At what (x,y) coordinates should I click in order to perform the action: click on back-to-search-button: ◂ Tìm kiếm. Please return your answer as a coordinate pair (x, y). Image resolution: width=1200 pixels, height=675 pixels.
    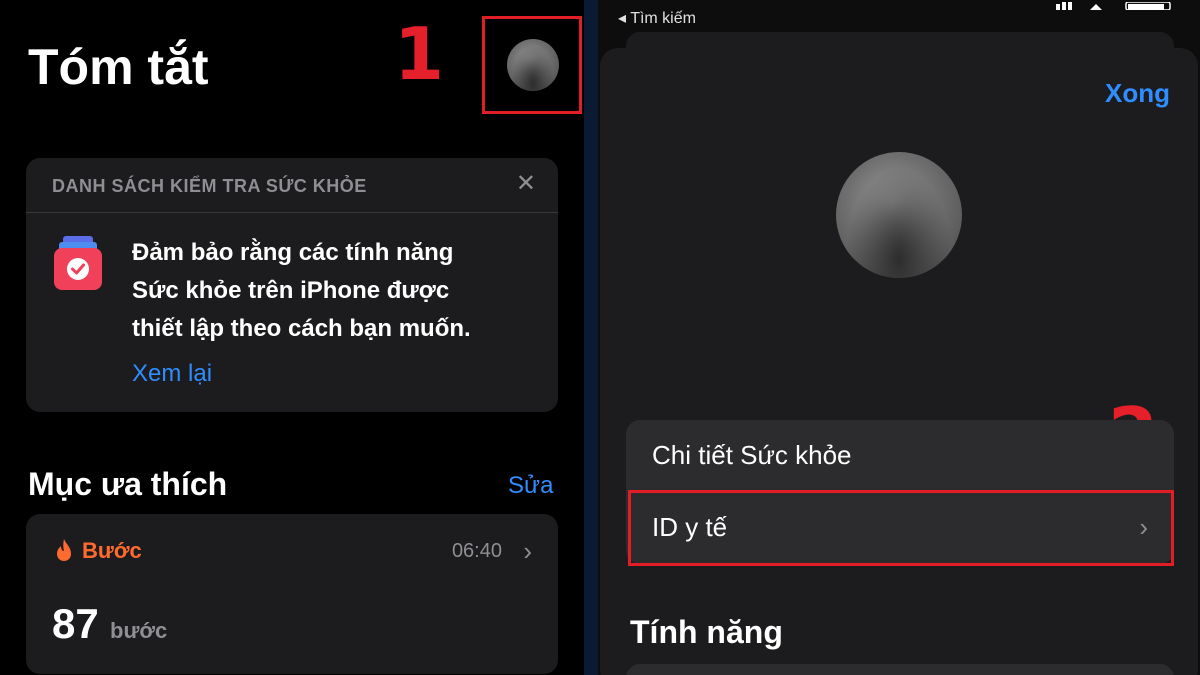
    Looking at the image, I should click on (657, 18).